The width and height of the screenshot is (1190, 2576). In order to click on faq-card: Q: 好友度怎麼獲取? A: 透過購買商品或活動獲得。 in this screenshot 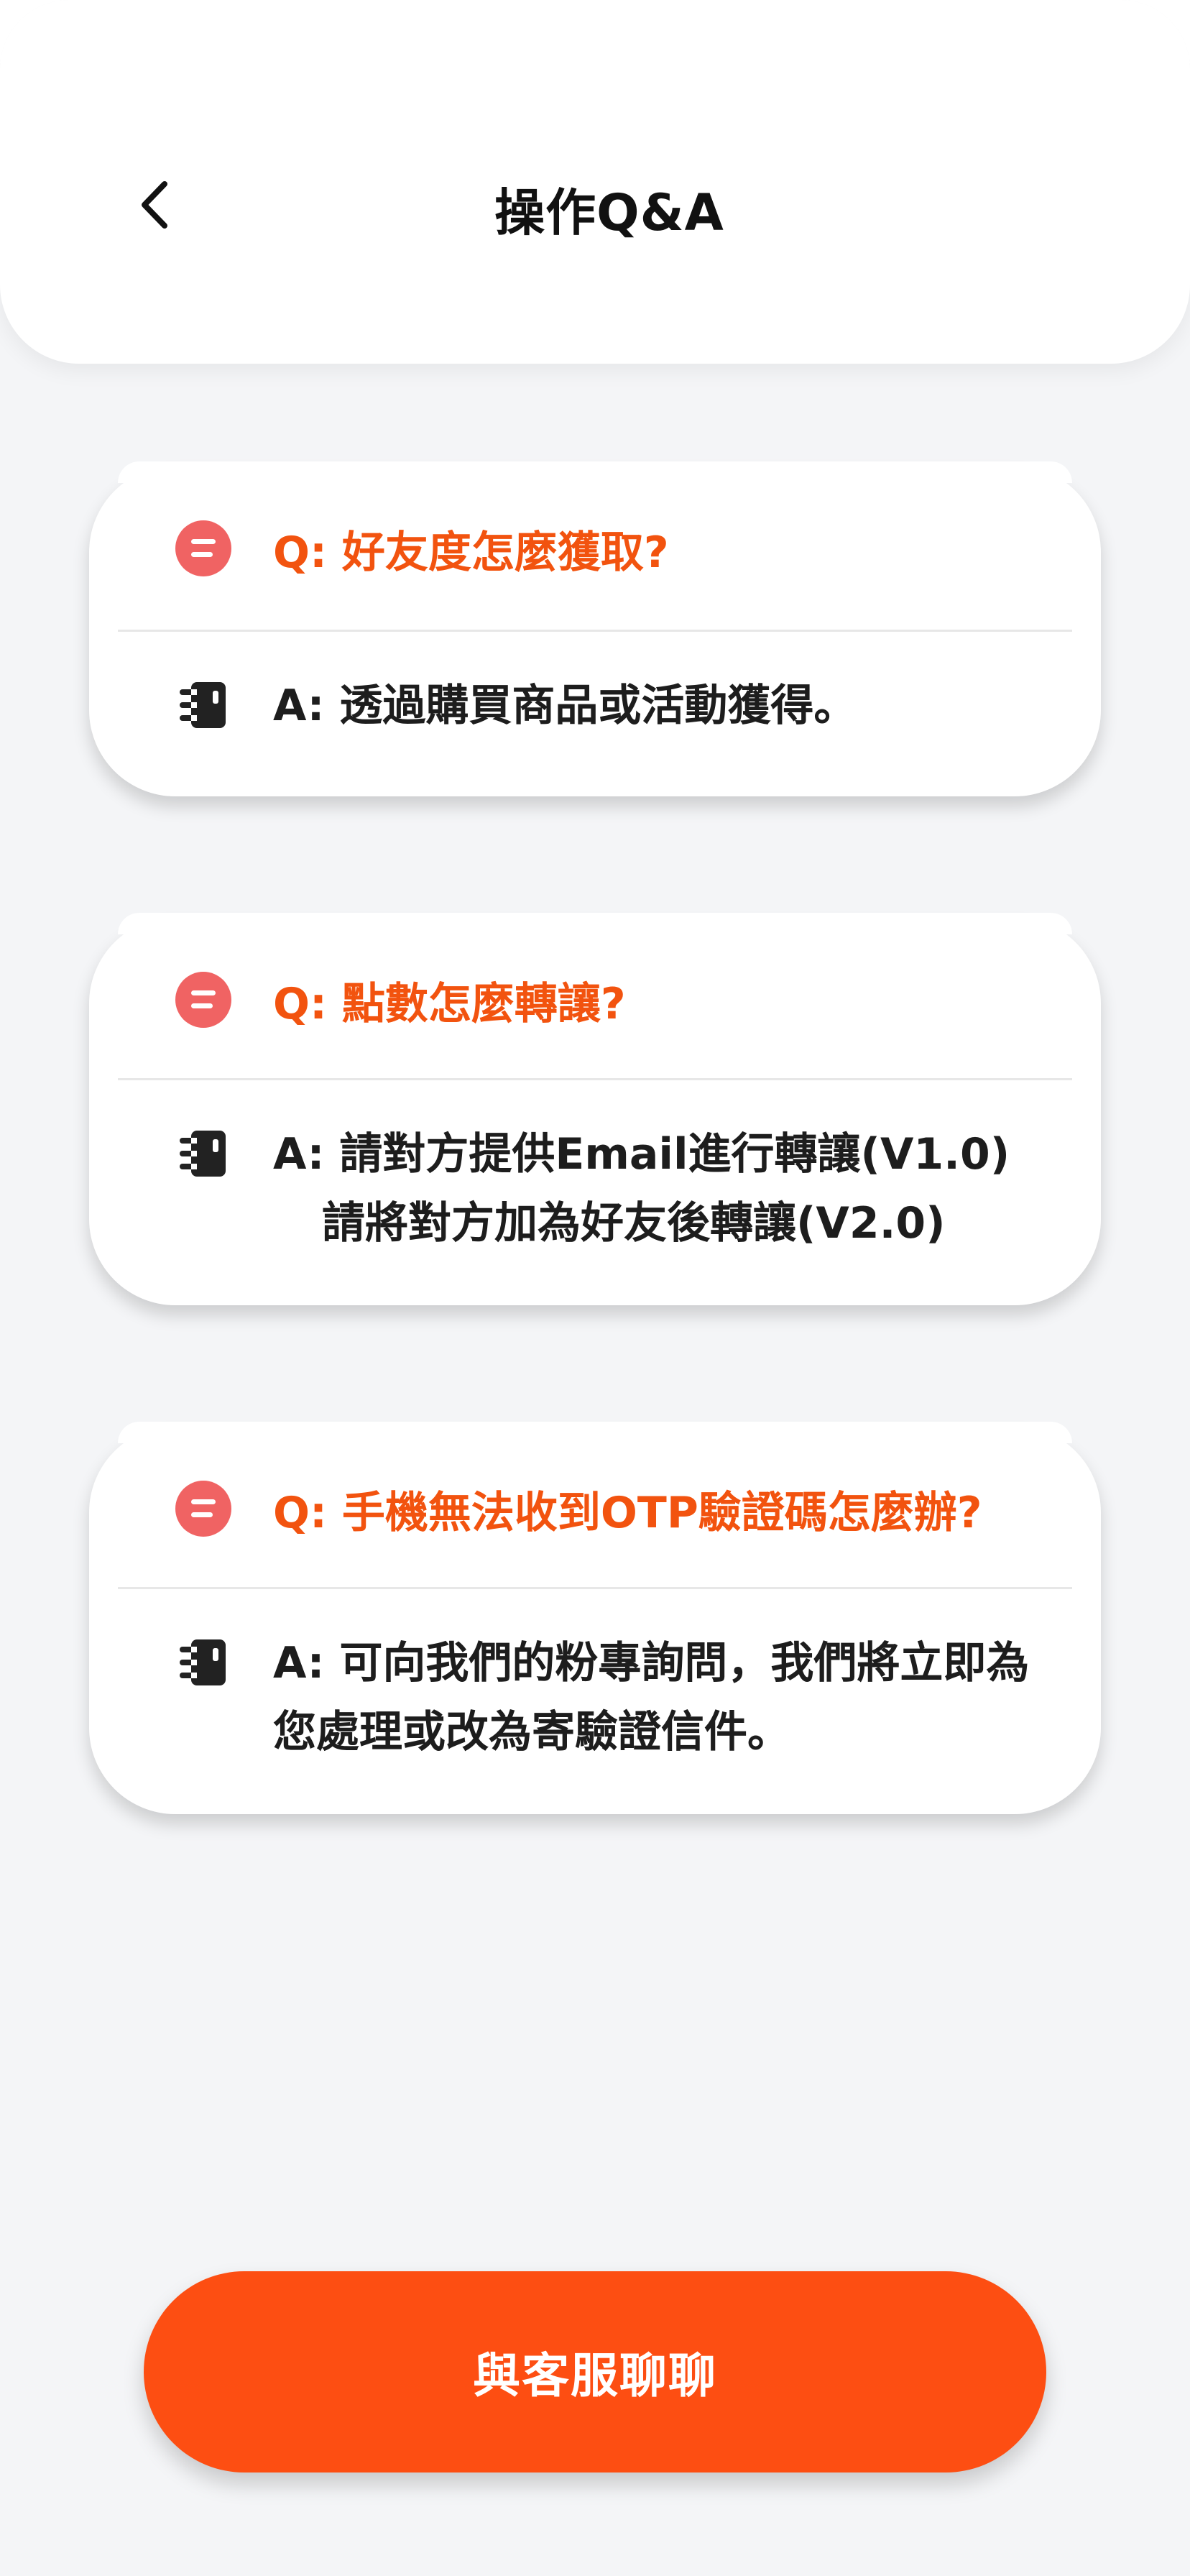, I will do `click(595, 628)`.